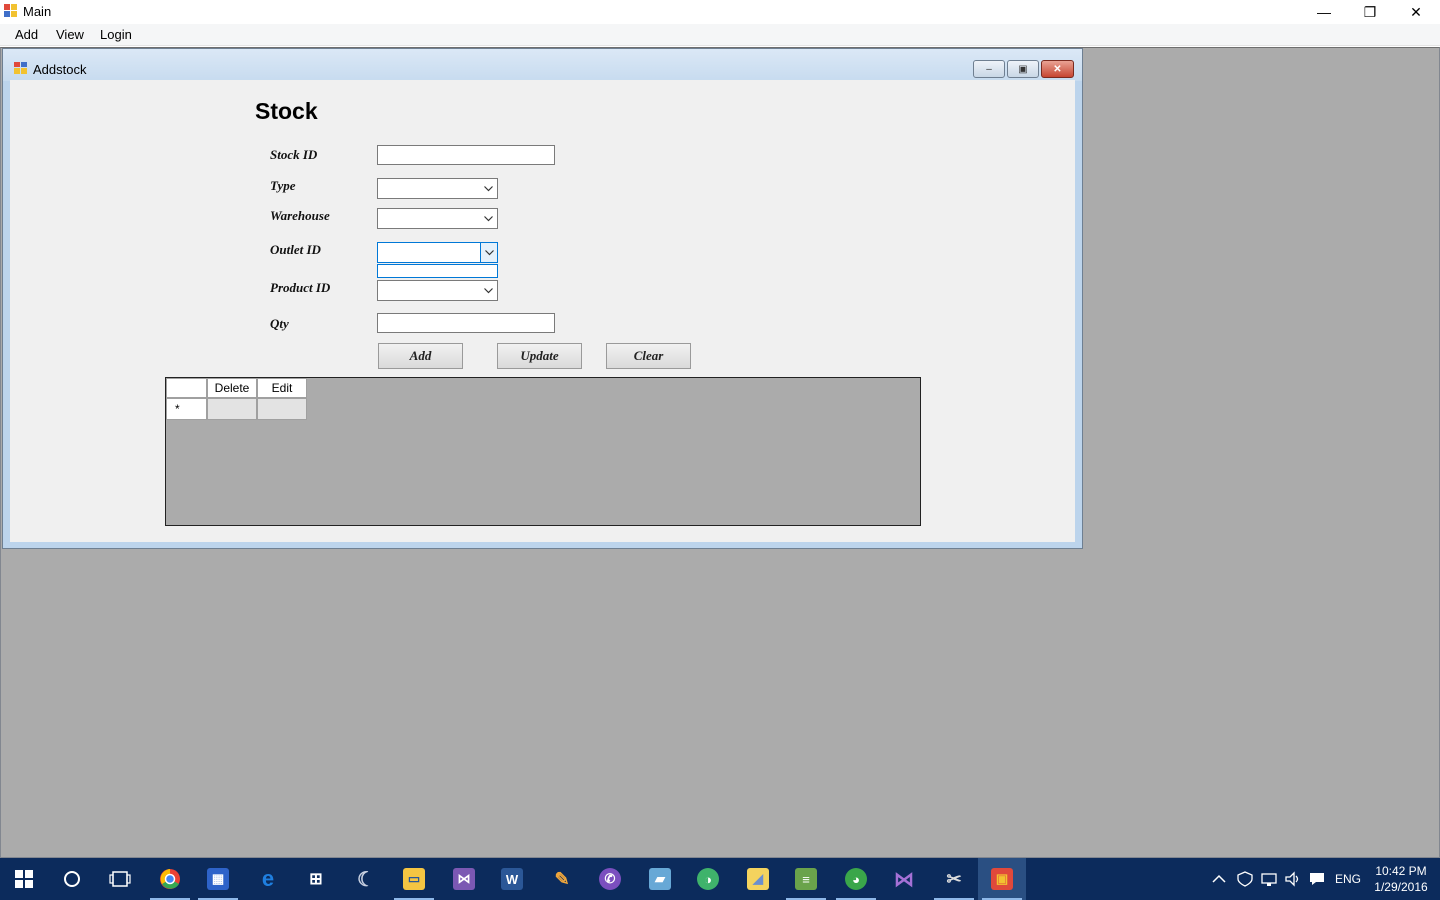 This screenshot has width=1440, height=900. What do you see at coordinates (316, 879) in the screenshot?
I see `store-icon: ⊞` at bounding box center [316, 879].